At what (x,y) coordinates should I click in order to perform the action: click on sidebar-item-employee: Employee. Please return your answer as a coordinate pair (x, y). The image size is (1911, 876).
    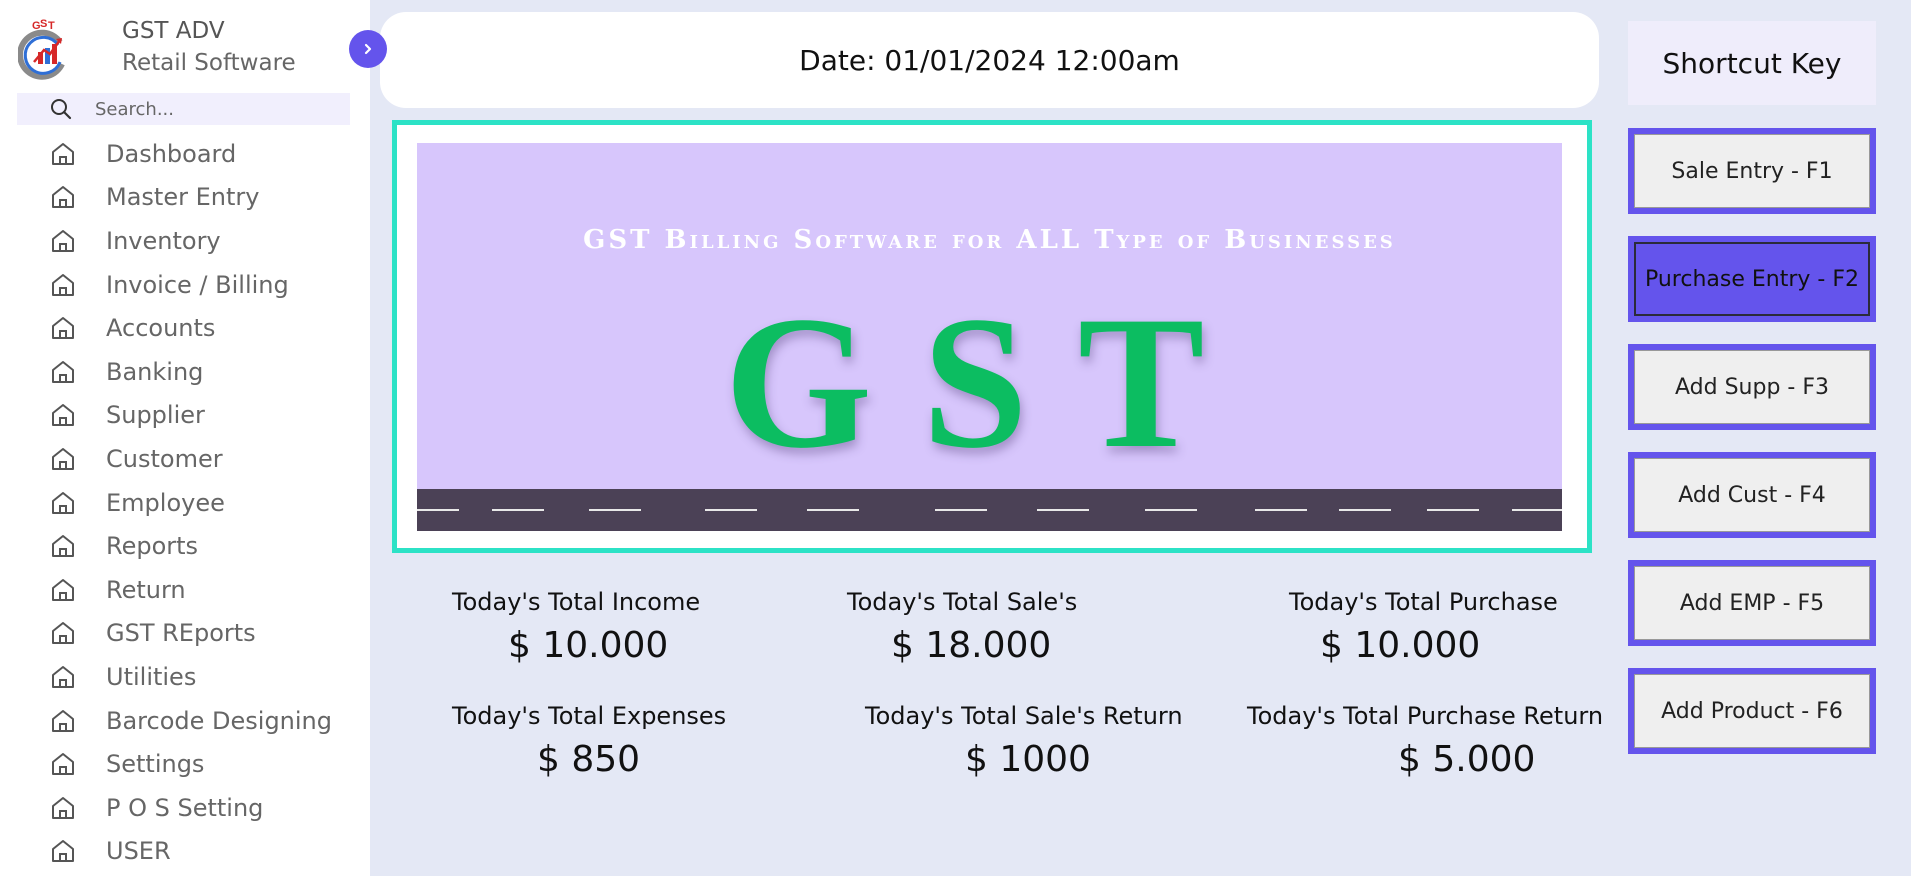
    Looking at the image, I should click on (185, 503).